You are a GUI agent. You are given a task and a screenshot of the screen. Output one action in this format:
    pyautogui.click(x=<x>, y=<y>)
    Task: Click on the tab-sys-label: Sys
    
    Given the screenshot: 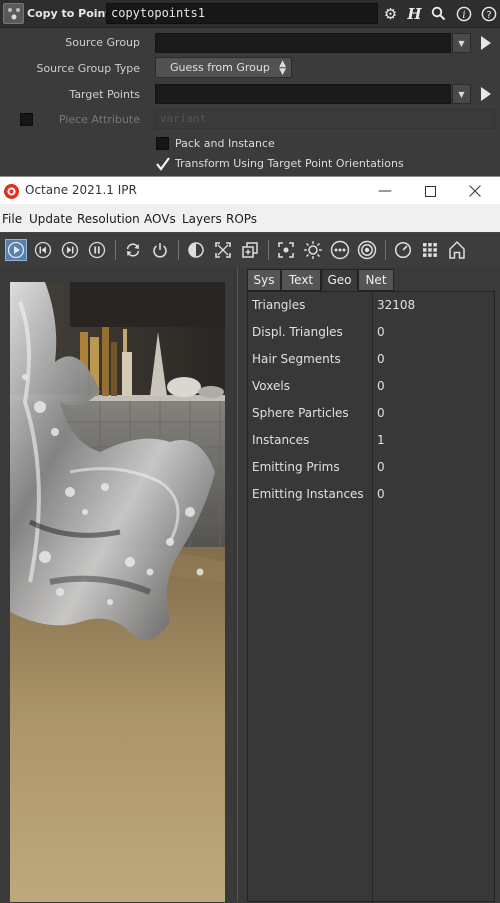 What is the action you would take?
    pyautogui.click(x=264, y=280)
    